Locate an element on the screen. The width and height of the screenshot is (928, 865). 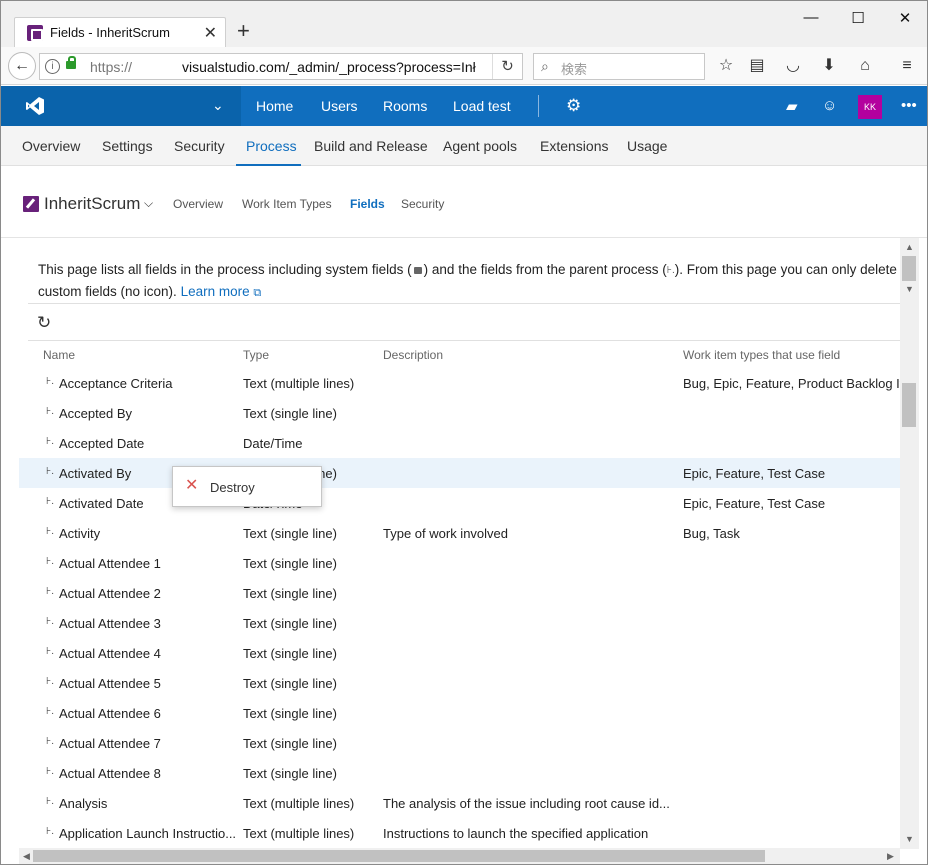
table-scrollbar-thumb is located at coordinates (909, 405).